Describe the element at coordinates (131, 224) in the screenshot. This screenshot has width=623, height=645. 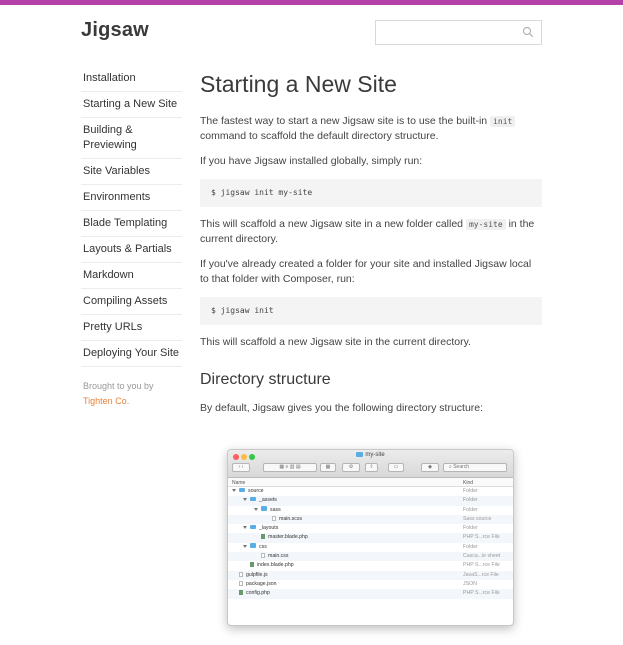
I see `sidebar-item-blade-templating: Blade Templating` at that location.